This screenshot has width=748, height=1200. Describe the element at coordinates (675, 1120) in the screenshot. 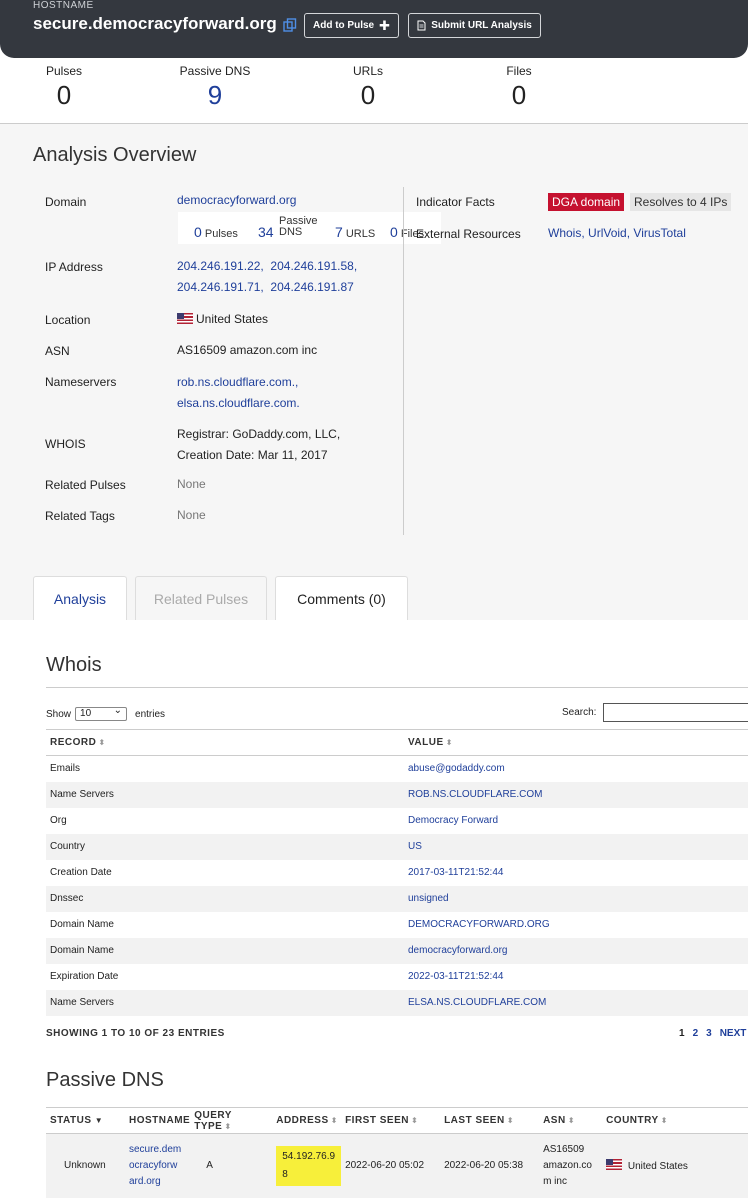

I see `col-country: COUNTRY ⬍` at that location.